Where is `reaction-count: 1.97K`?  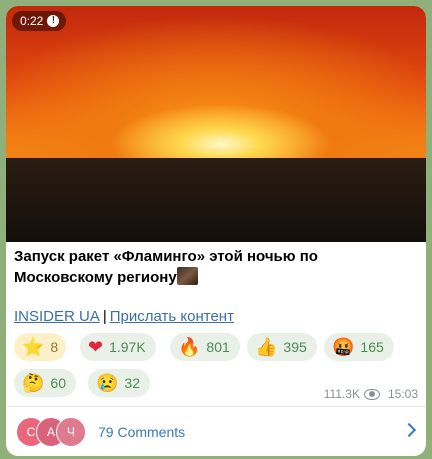
reaction-count: 1.97K is located at coordinates (127, 347).